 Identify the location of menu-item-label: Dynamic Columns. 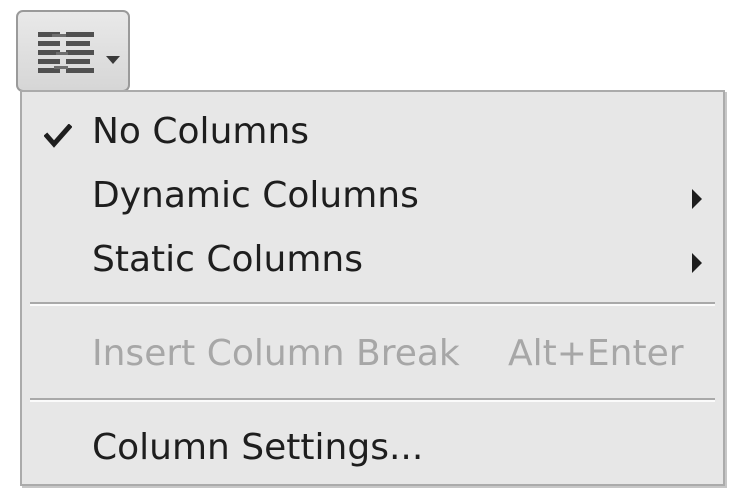
(255, 195).